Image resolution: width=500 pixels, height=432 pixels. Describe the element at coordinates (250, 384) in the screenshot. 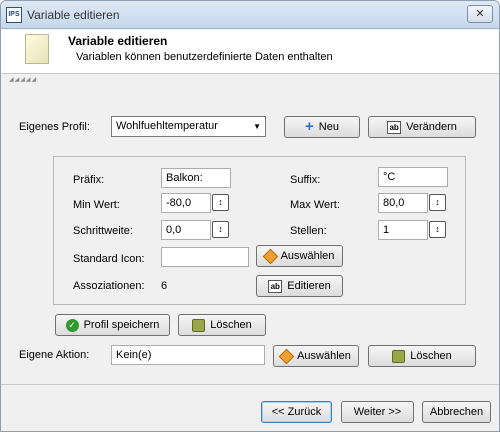

I see `footer-divider` at that location.